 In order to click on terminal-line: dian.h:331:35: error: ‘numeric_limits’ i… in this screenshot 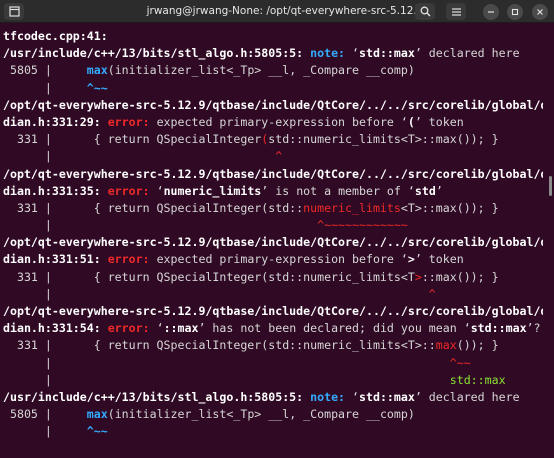, I will do `click(273, 191)`.